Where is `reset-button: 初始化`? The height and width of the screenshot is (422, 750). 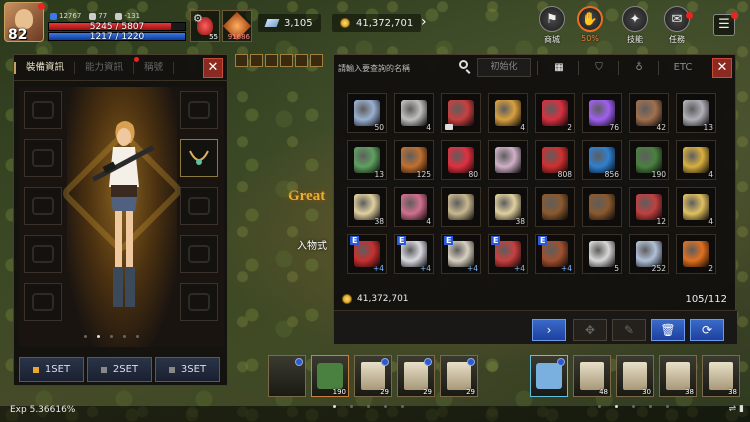 reset-button: 初始化 is located at coordinates (504, 67).